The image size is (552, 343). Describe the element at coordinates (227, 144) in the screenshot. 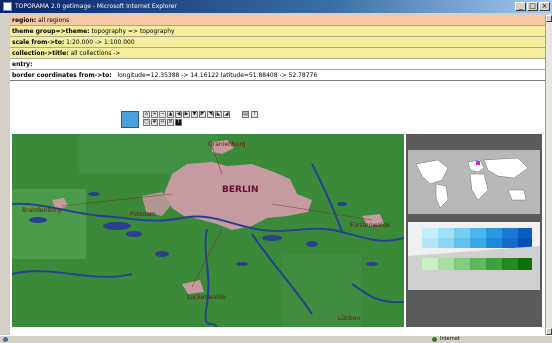

I see `map-label-oranienburg: Oranienburg` at that location.